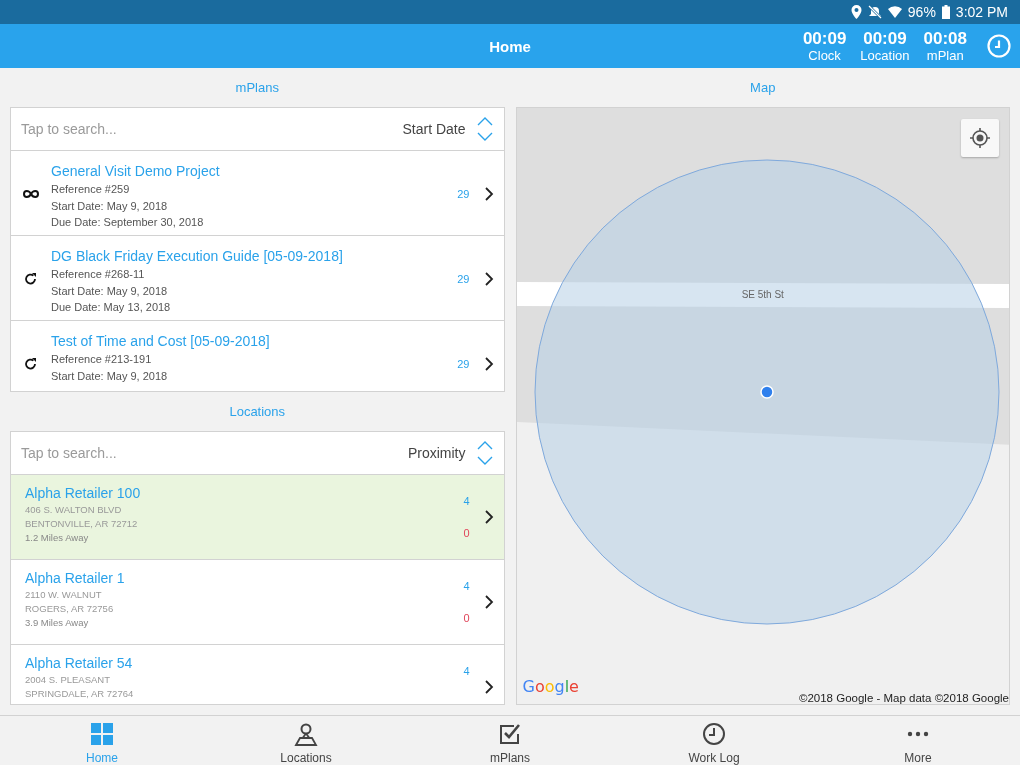 The width and height of the screenshot is (1020, 765). Describe the element at coordinates (102, 359) in the screenshot. I see `mplan-detail: Reference #213-191` at that location.